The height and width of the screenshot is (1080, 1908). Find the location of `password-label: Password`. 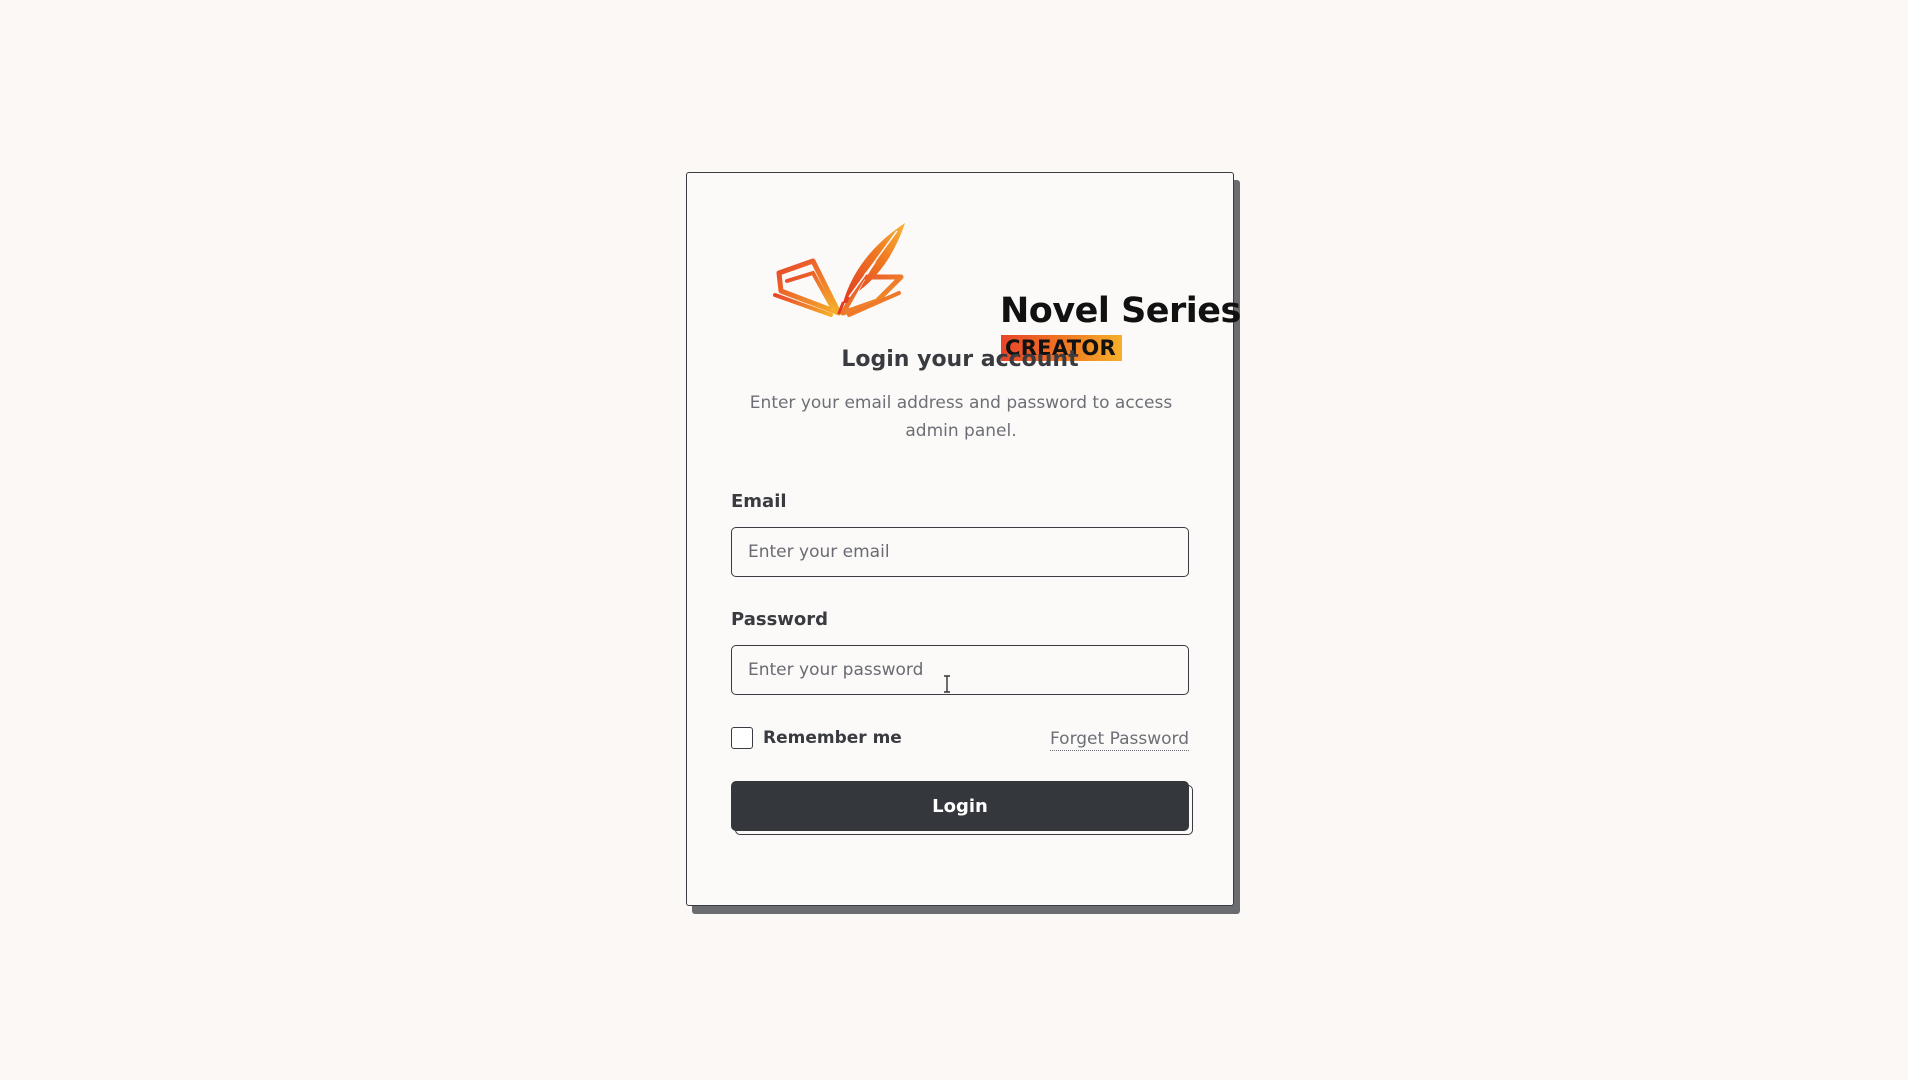

password-label: Password is located at coordinates (780, 619).